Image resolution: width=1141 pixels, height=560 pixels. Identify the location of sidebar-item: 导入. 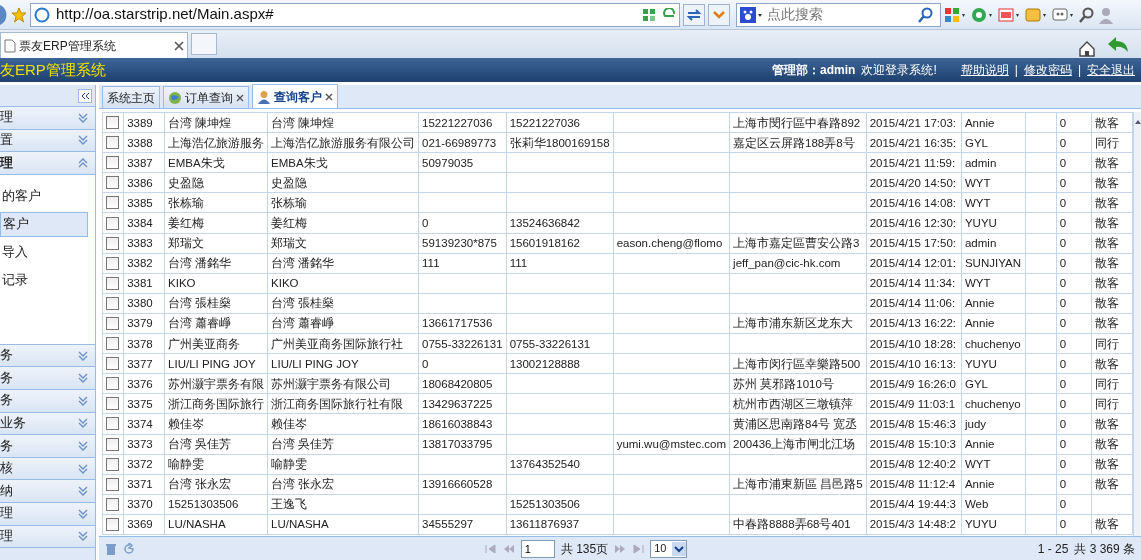
(44, 252).